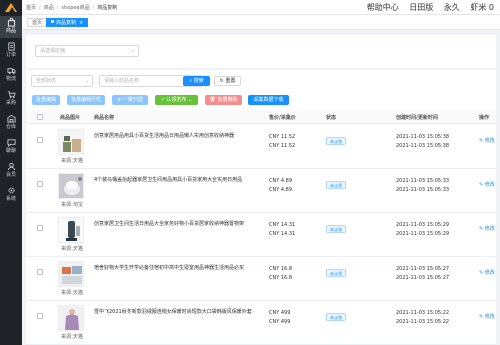  What do you see at coordinates (75, 8) in the screenshot?
I see `breadcrumb-shopee: shopee商品` at bounding box center [75, 8].